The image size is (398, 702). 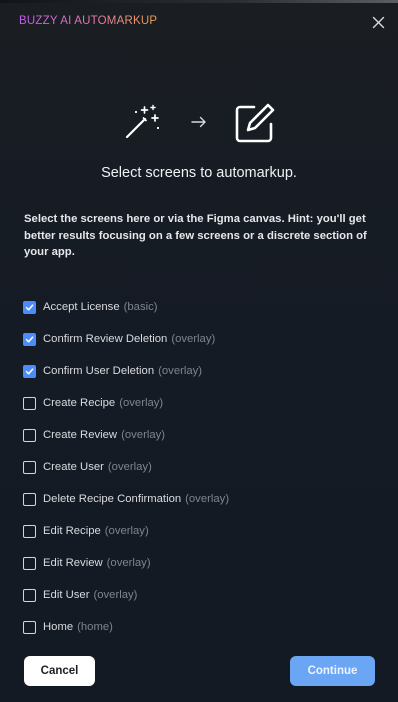 I want to click on screen-list-item: Create Recipe (overlay), so click(x=203, y=403).